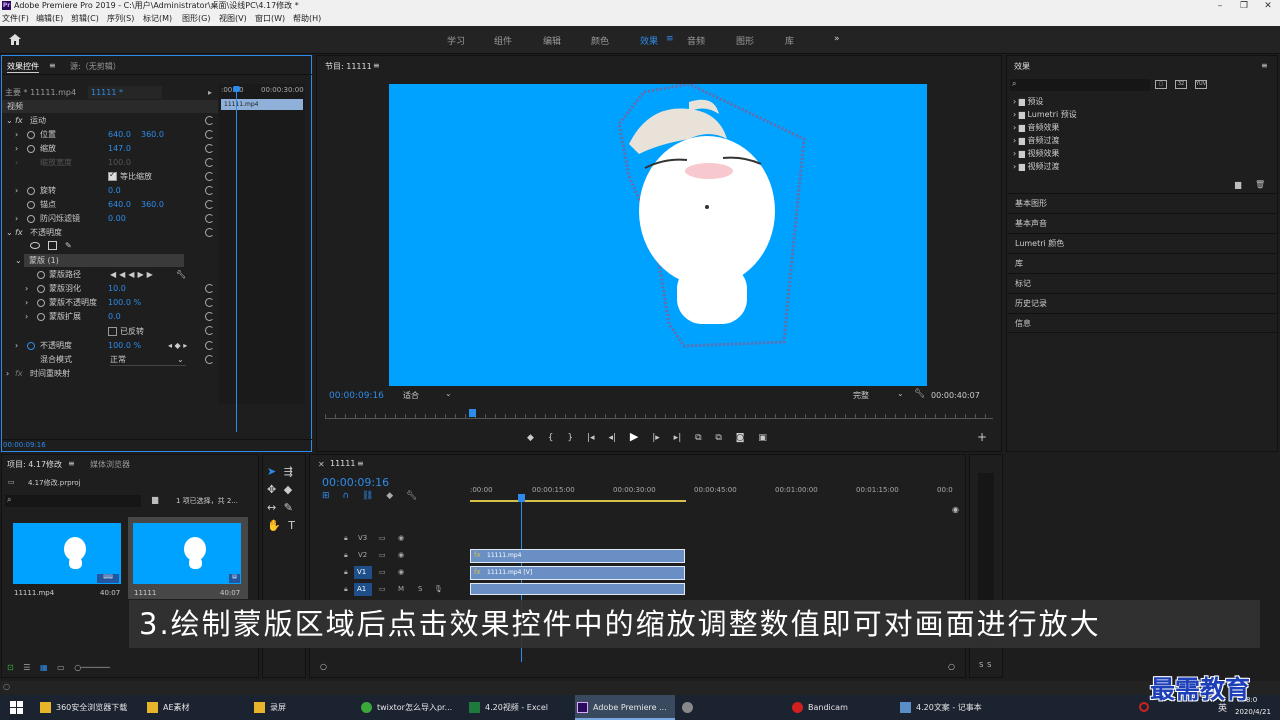  I want to click on menu-marker: 标记(M), so click(157, 19).